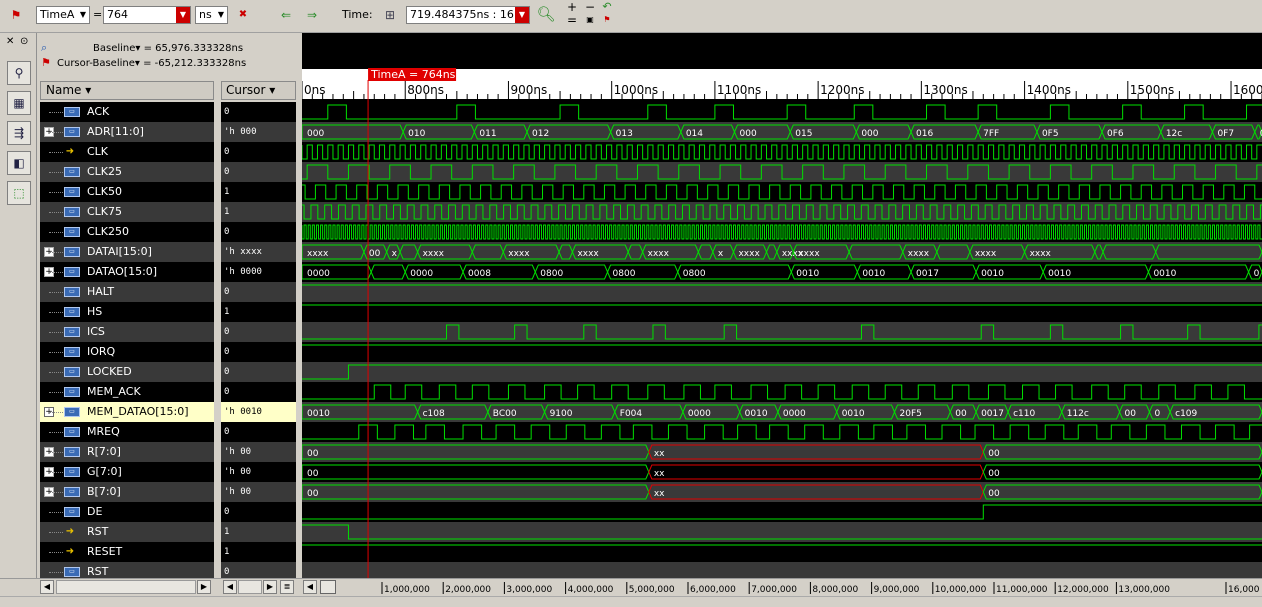 This screenshot has height=607, width=1262. I want to click on signal-row: ▭ LOCKED, so click(127, 372).